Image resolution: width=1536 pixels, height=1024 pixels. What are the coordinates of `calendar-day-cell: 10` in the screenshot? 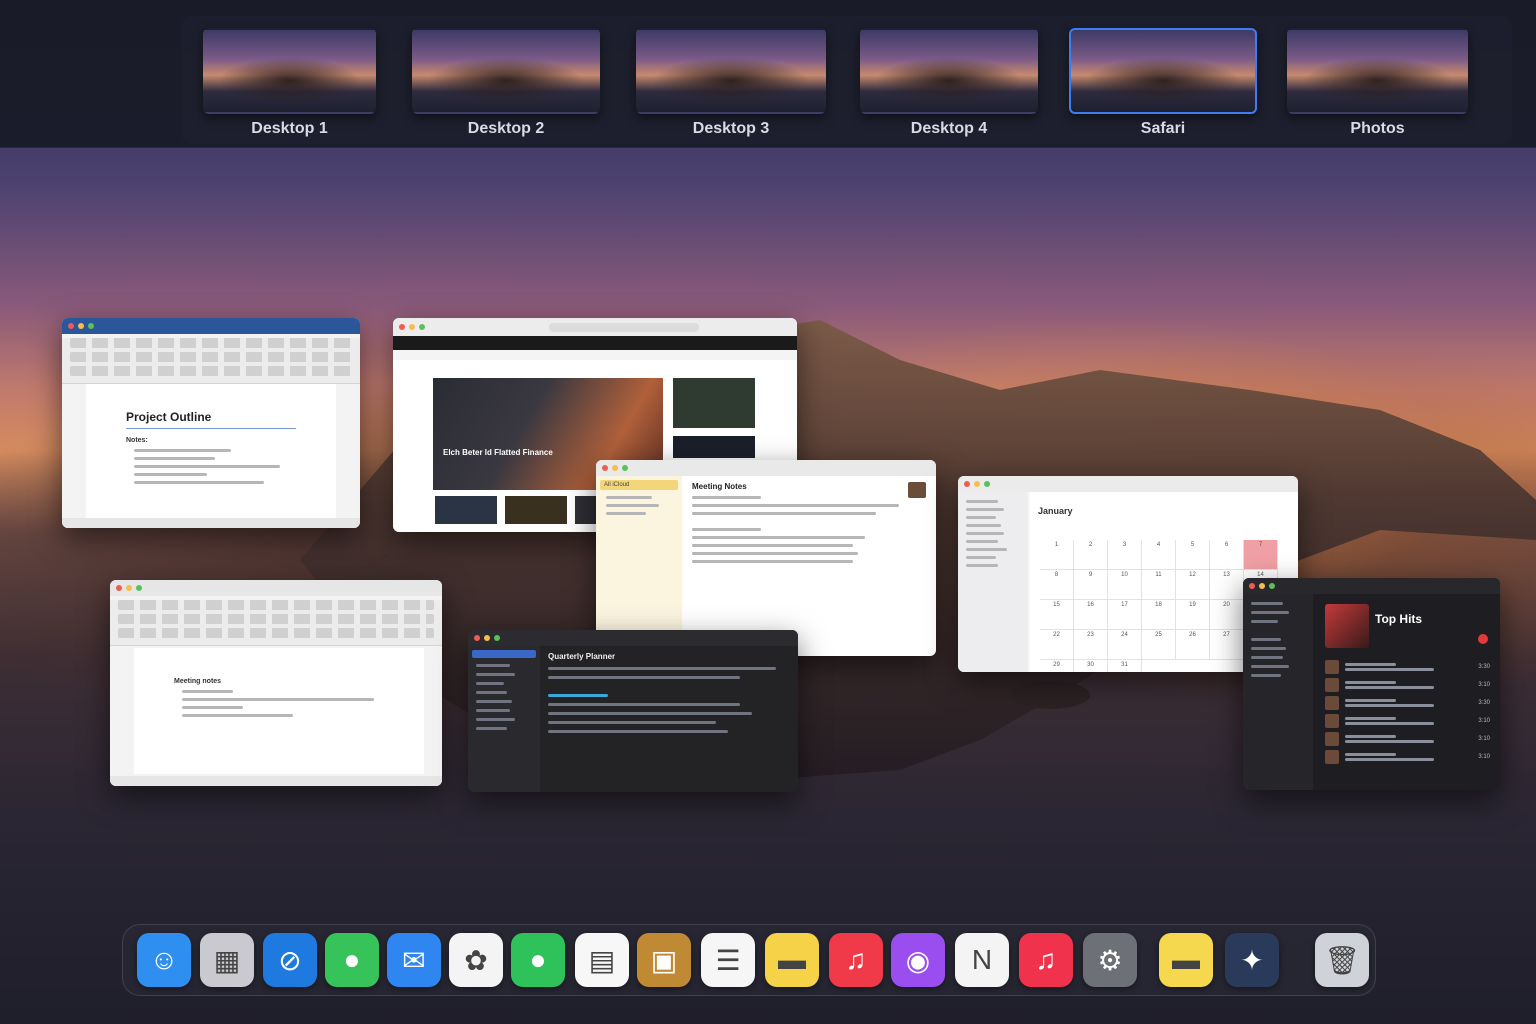 It's located at (1125, 585).